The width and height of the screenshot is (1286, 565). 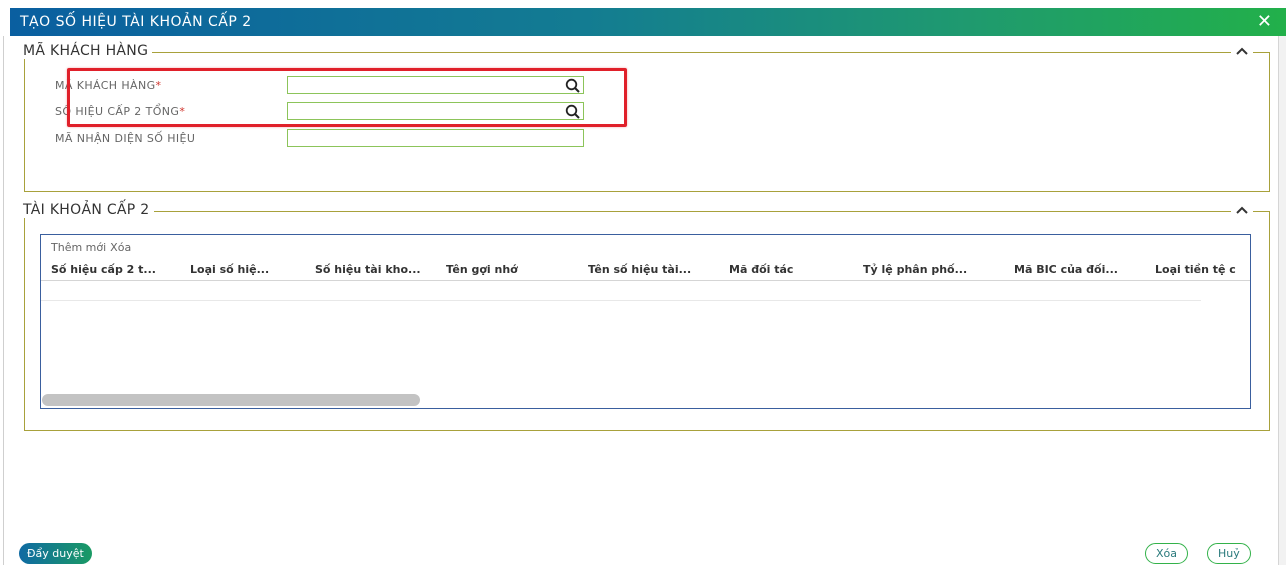 What do you see at coordinates (1282, 300) in the screenshot?
I see `background-page-edge-right` at bounding box center [1282, 300].